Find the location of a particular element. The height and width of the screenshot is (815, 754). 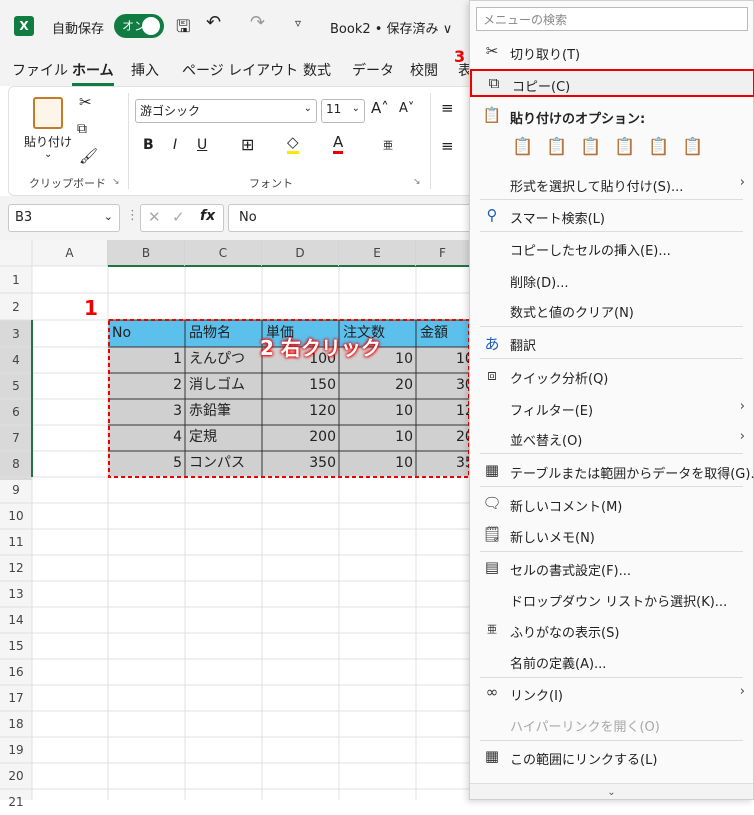

table-cell: 1 is located at coordinates (147, 359).